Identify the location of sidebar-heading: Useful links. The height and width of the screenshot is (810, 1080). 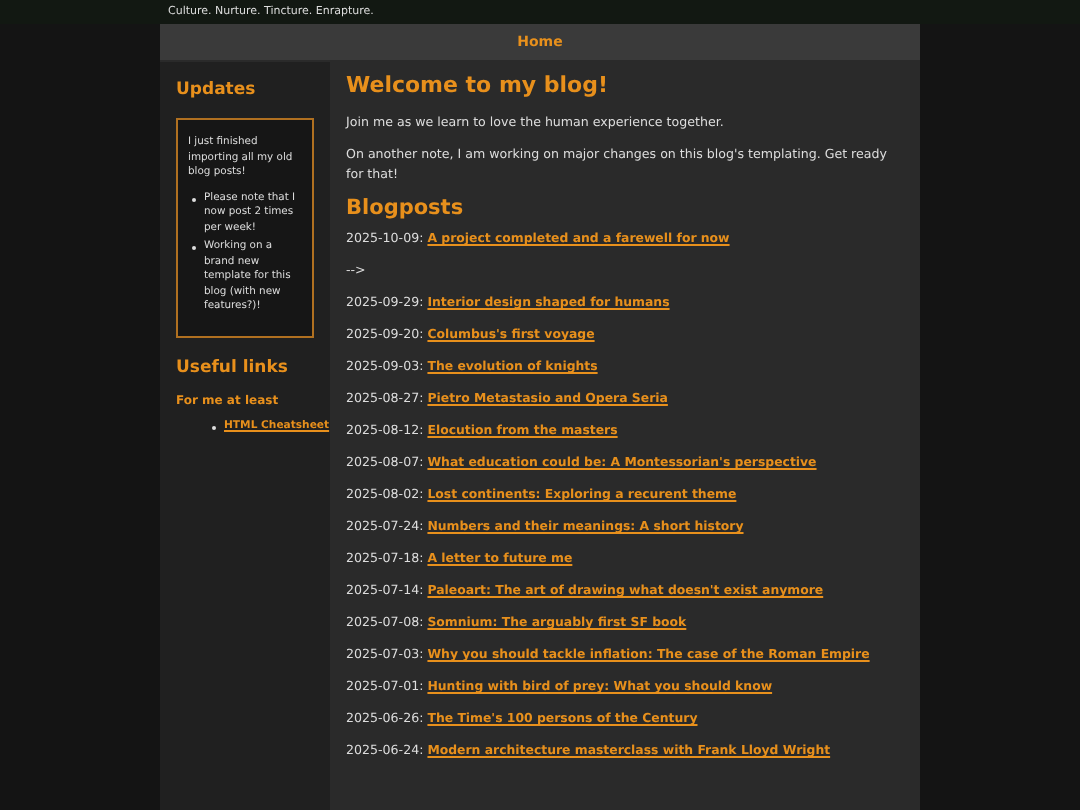
(233, 367).